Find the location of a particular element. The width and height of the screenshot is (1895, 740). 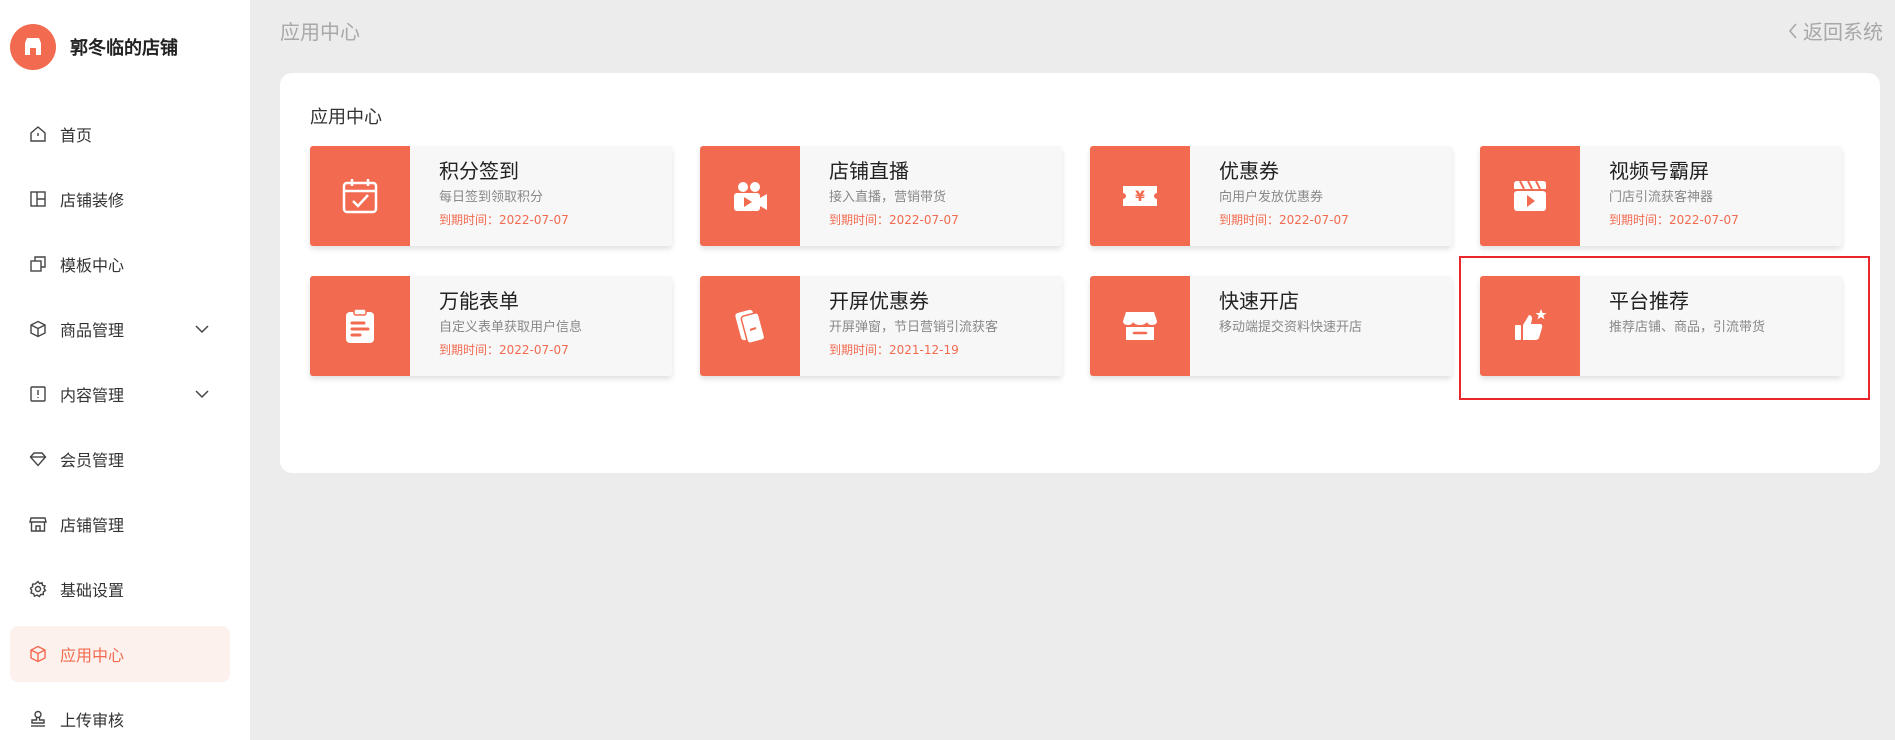

sidebar-item-content: 内容管理 is located at coordinates (120, 394).